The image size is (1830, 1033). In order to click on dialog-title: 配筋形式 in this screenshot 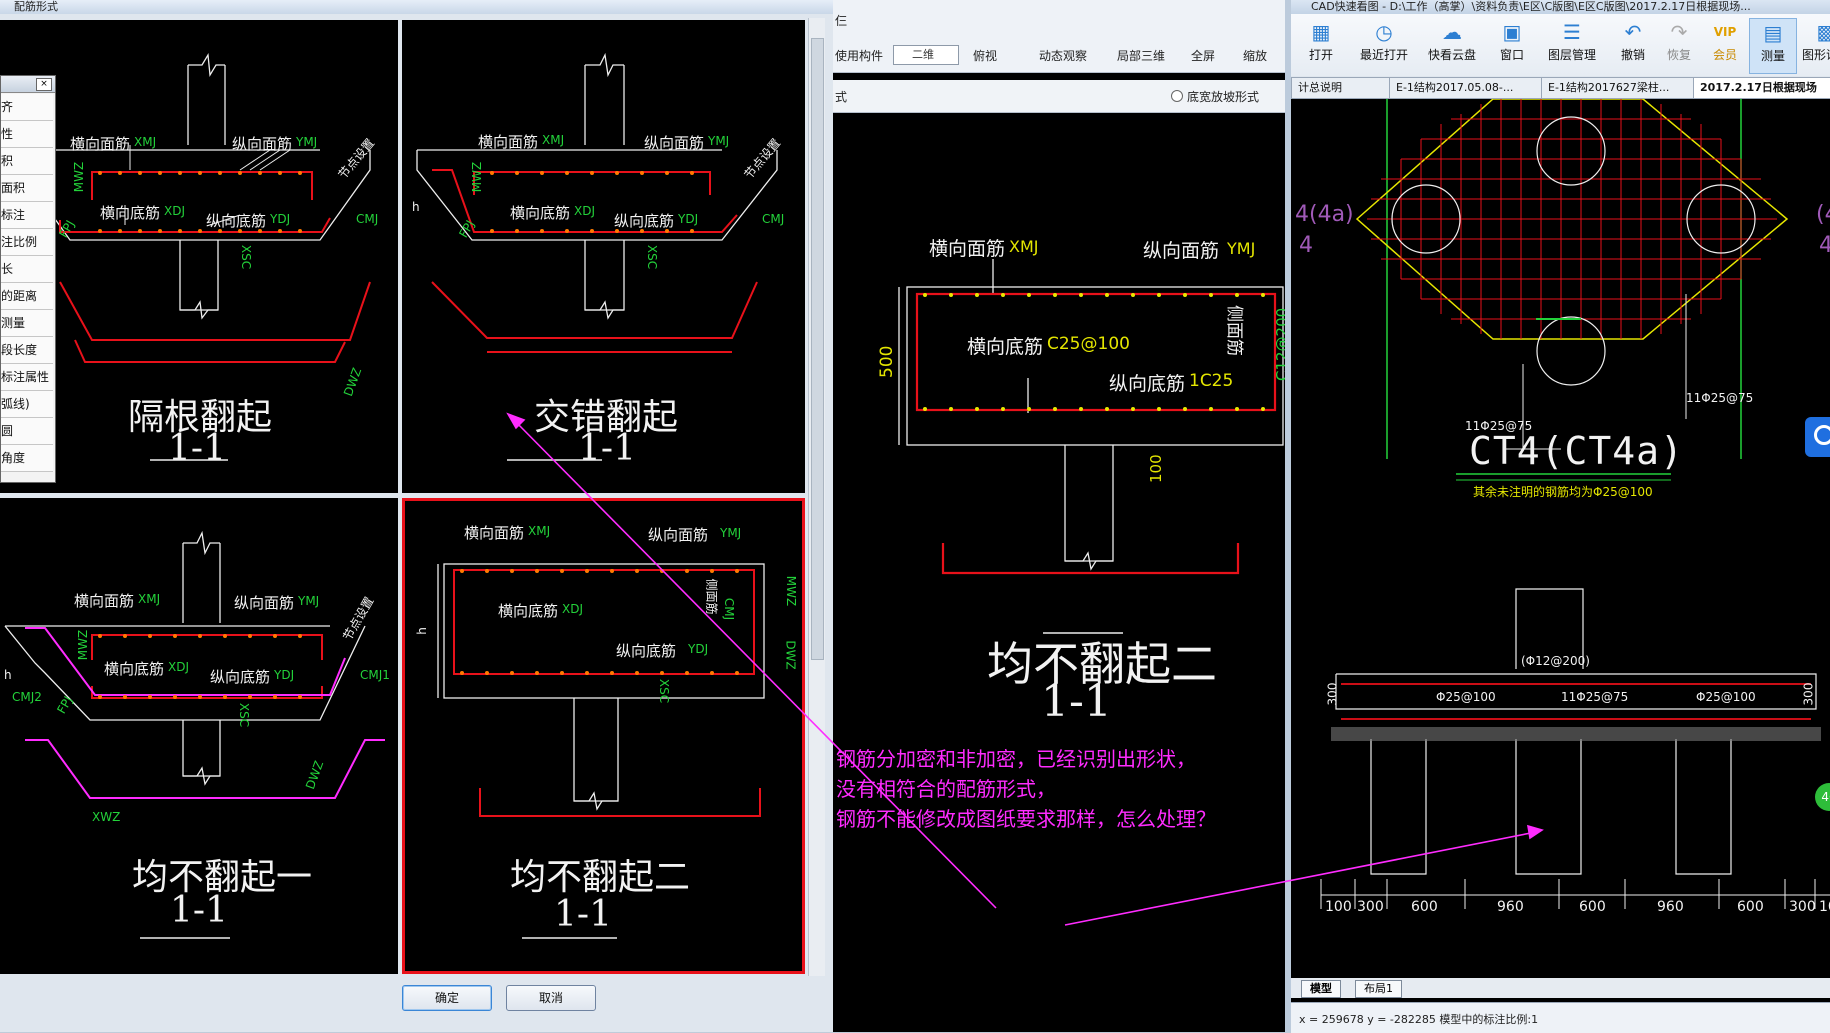, I will do `click(36, 6)`.